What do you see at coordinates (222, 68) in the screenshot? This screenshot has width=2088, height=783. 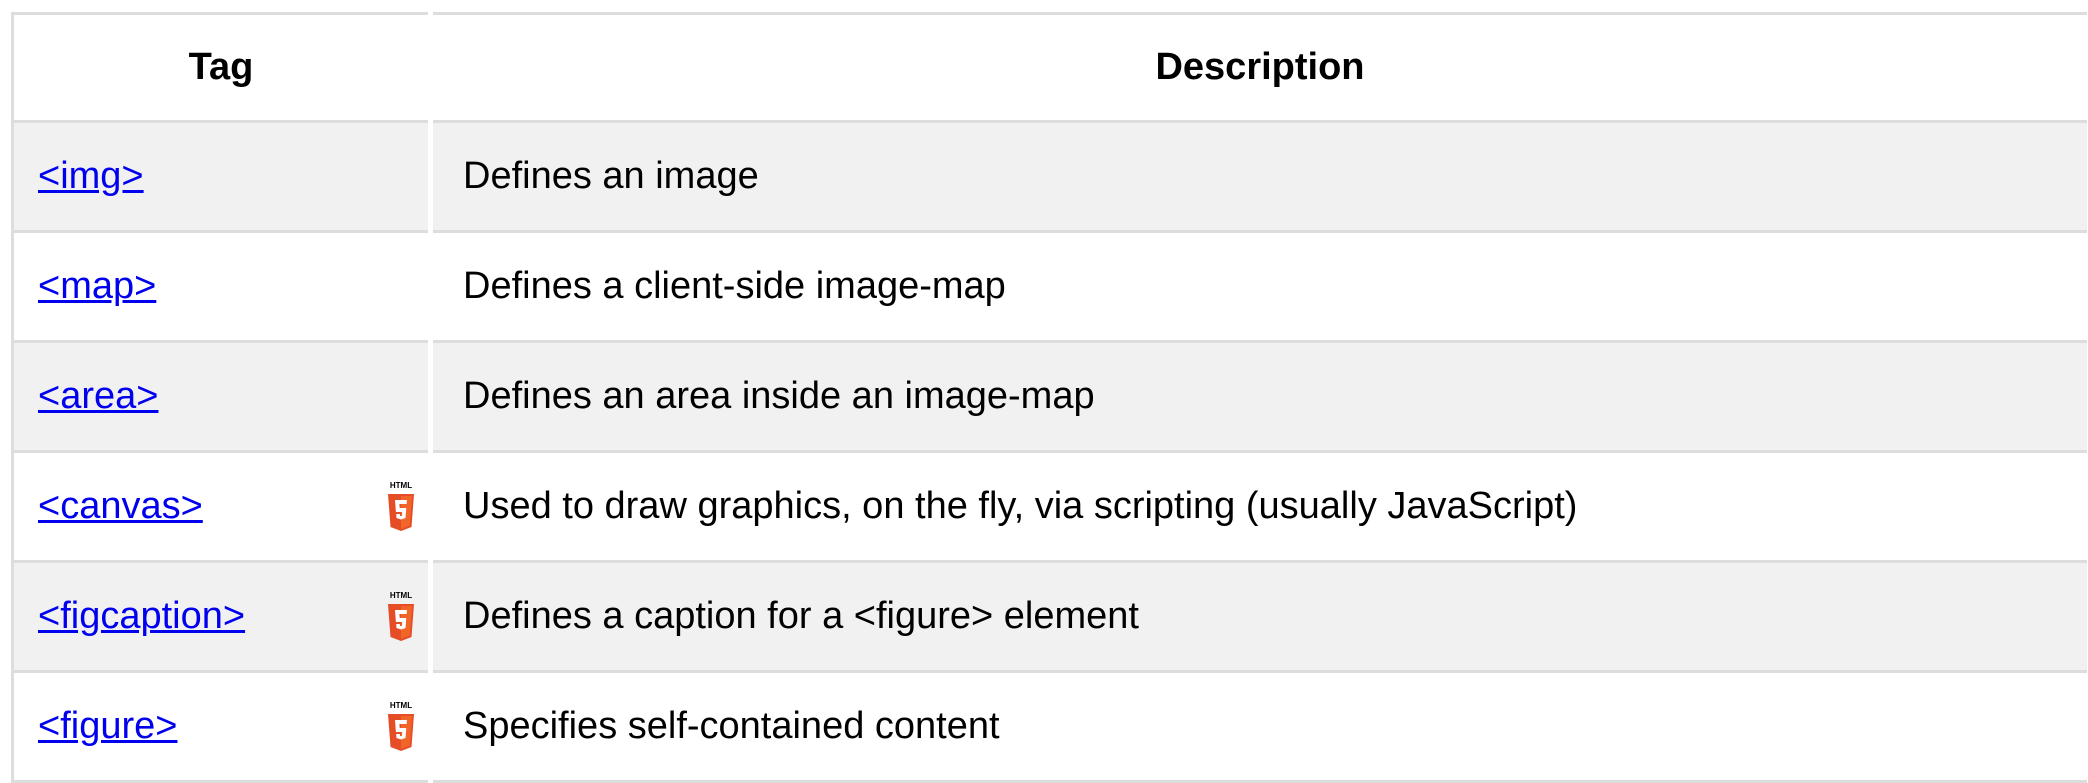 I see `header-tag: Tag` at bounding box center [222, 68].